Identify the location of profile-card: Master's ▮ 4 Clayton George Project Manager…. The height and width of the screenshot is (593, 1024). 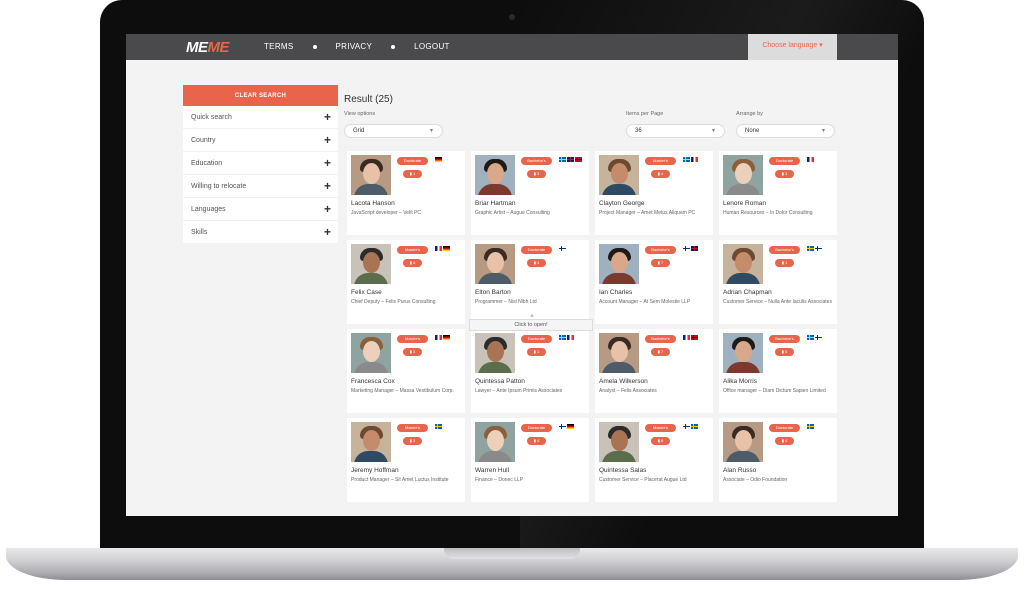
(654, 193).